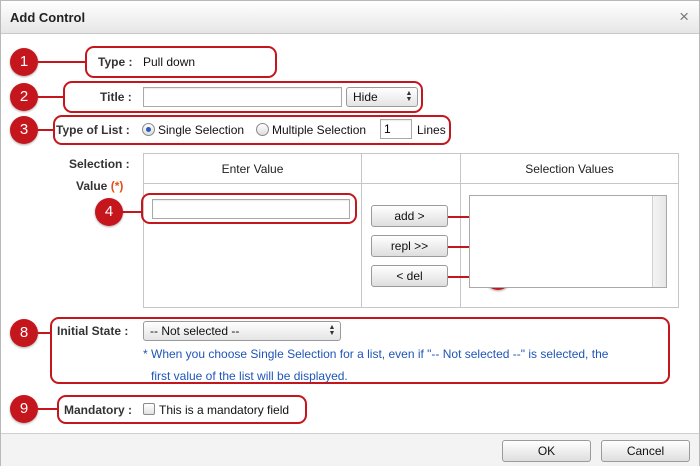 This screenshot has width=700, height=466. Describe the element at coordinates (24, 409) in the screenshot. I see `callout-9: 9` at that location.